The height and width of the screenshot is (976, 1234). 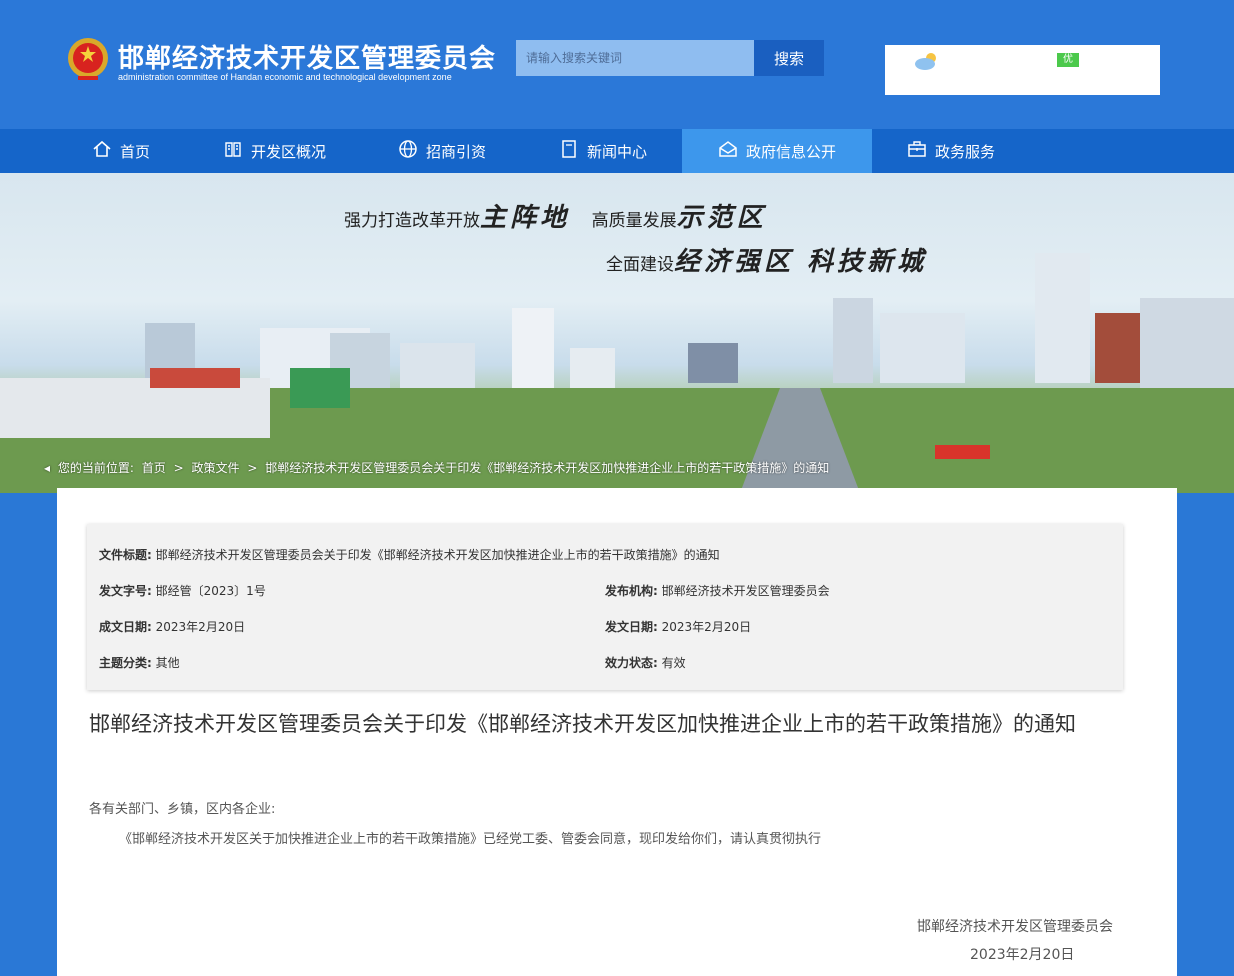 I want to click on meta-topic-row: 主题分类: 其他, so click(x=139, y=663).